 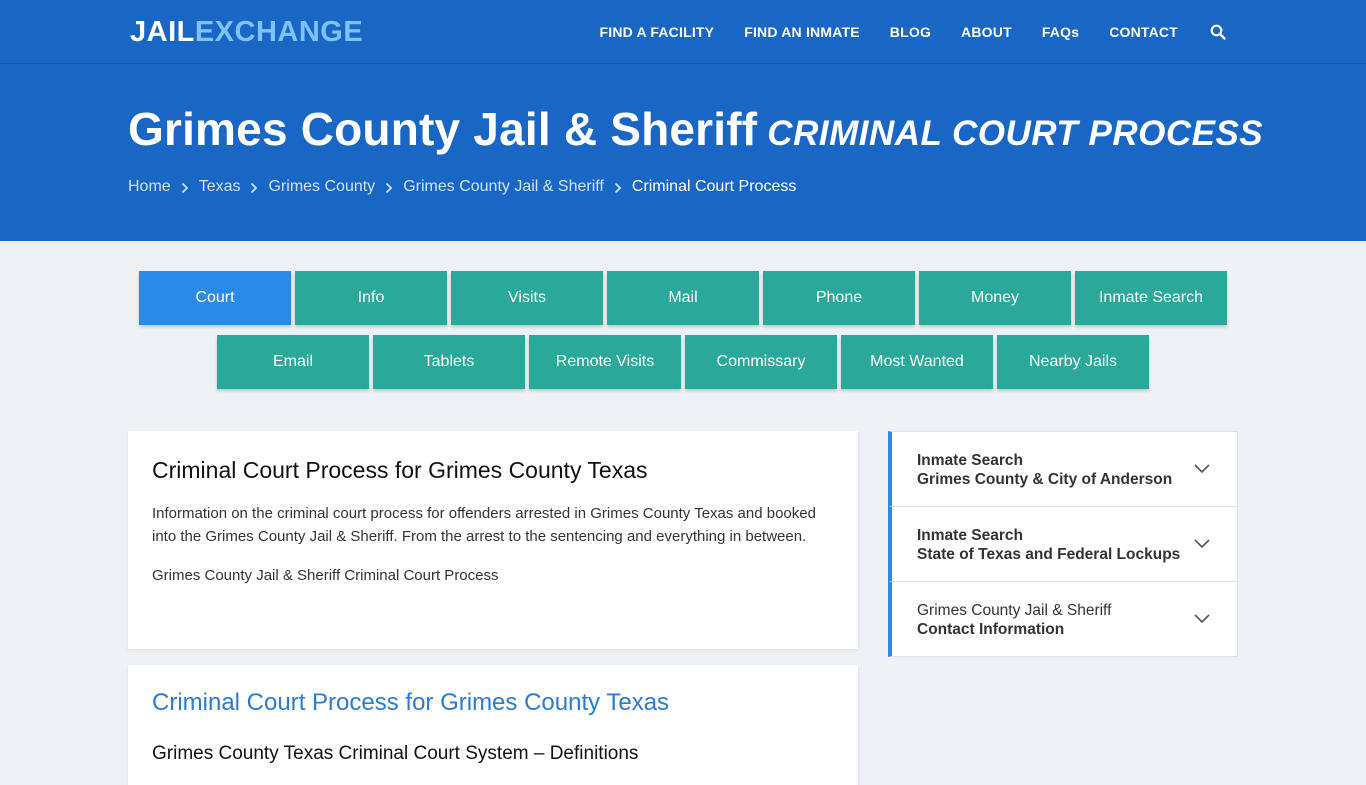 I want to click on tab-remote-visits: Remote Visits, so click(x=605, y=362).